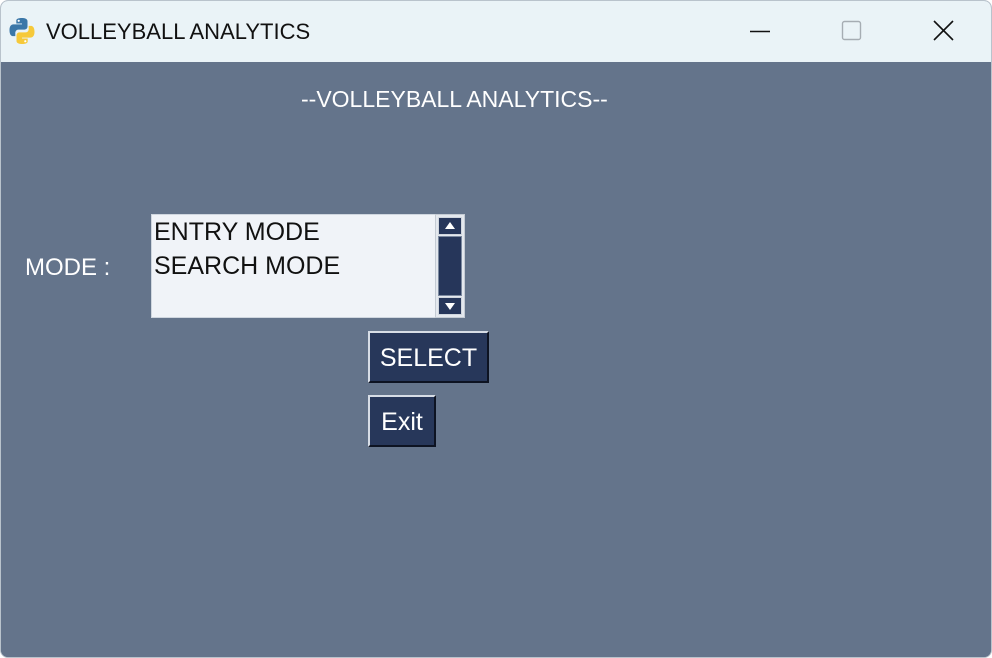  I want to click on mode-label: MODE :, so click(68, 267).